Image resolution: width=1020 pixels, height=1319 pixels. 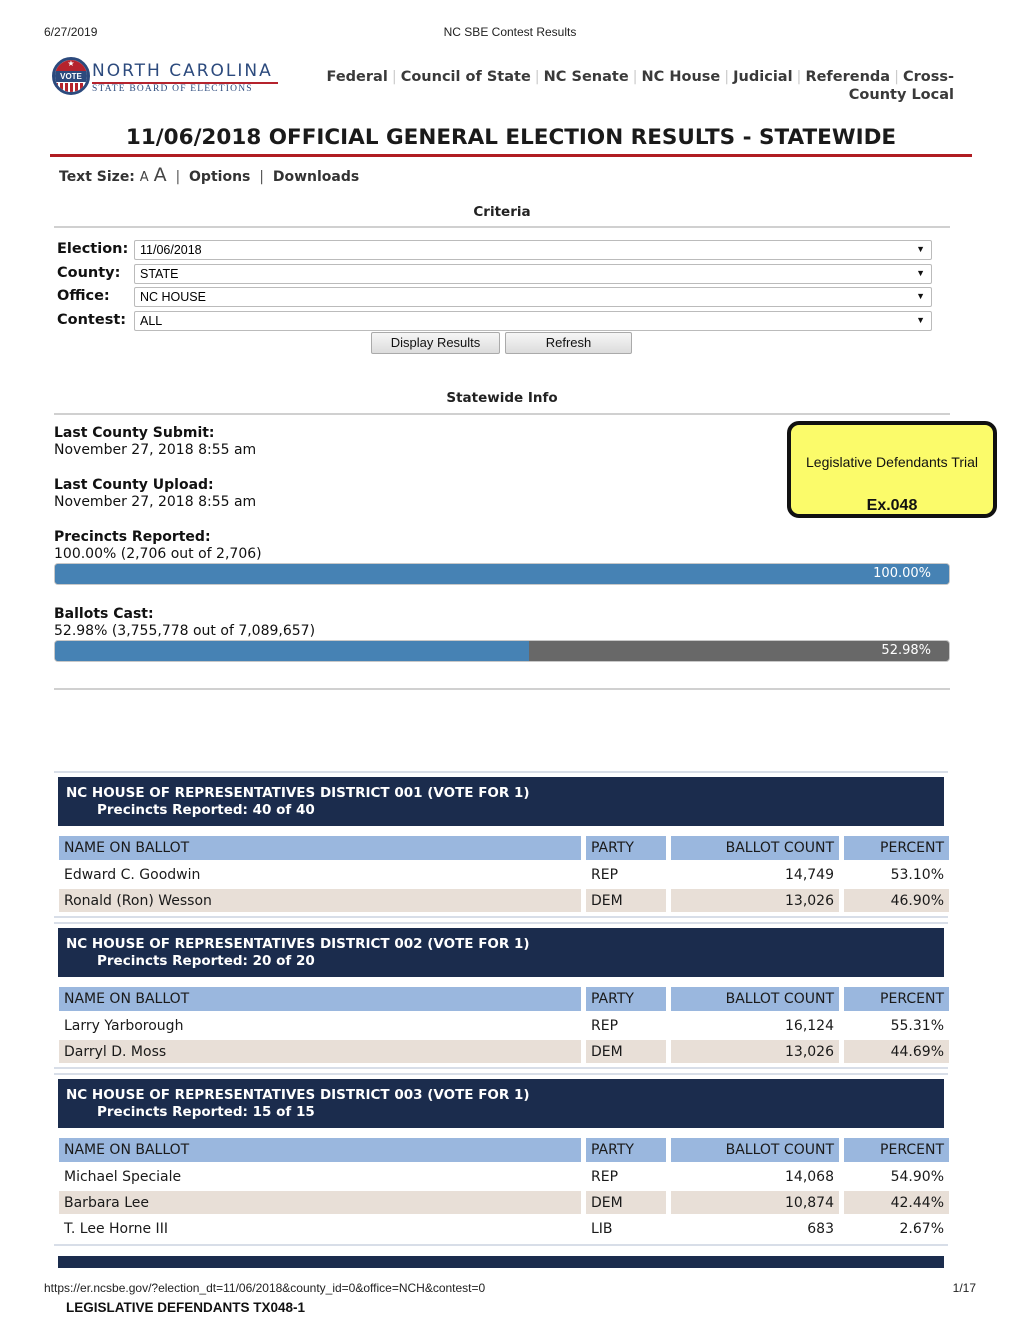 I want to click on candidate-percent: 55.31%, so click(x=917, y=1025).